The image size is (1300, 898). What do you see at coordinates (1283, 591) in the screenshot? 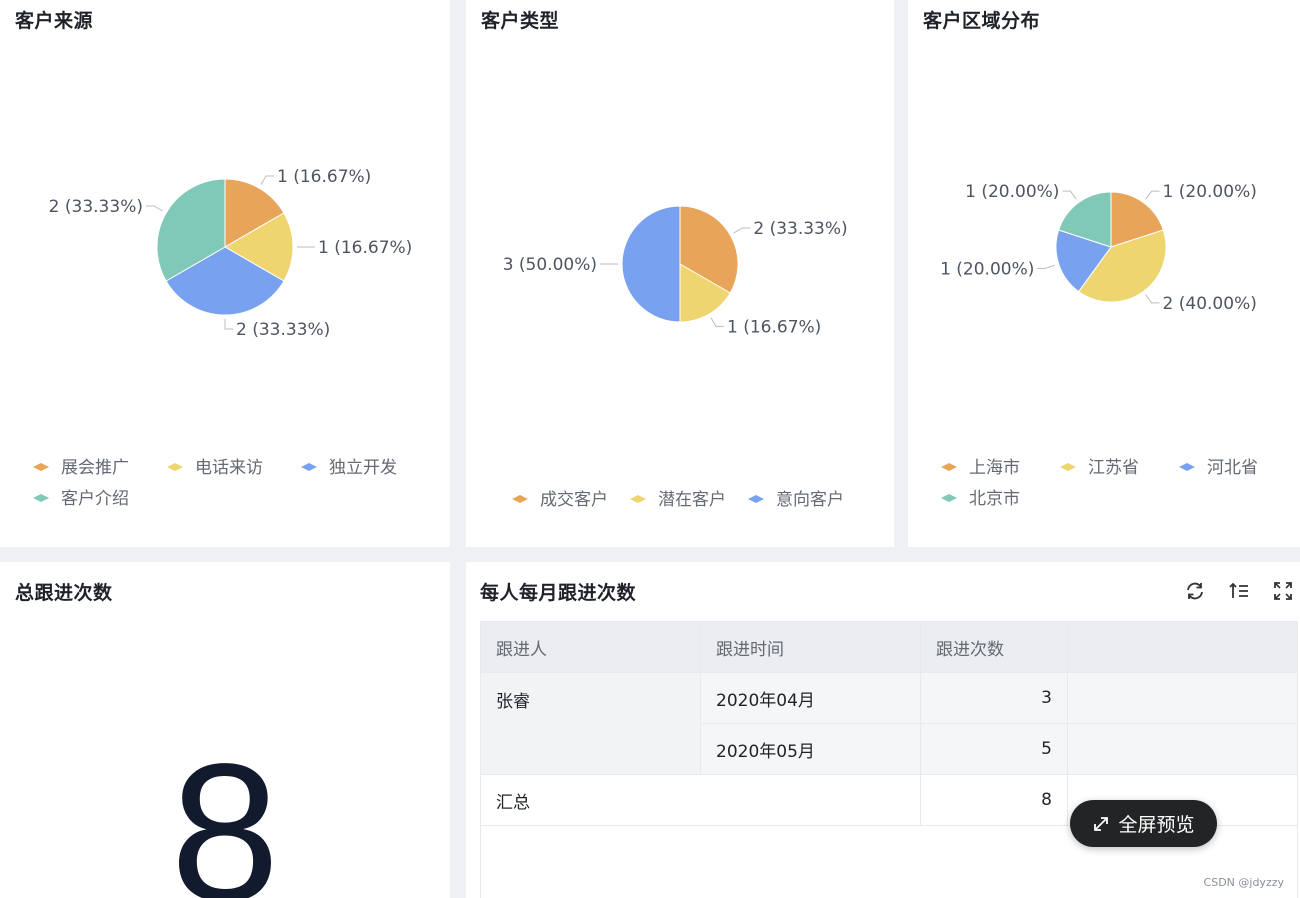
I see `fullscreen-icon` at bounding box center [1283, 591].